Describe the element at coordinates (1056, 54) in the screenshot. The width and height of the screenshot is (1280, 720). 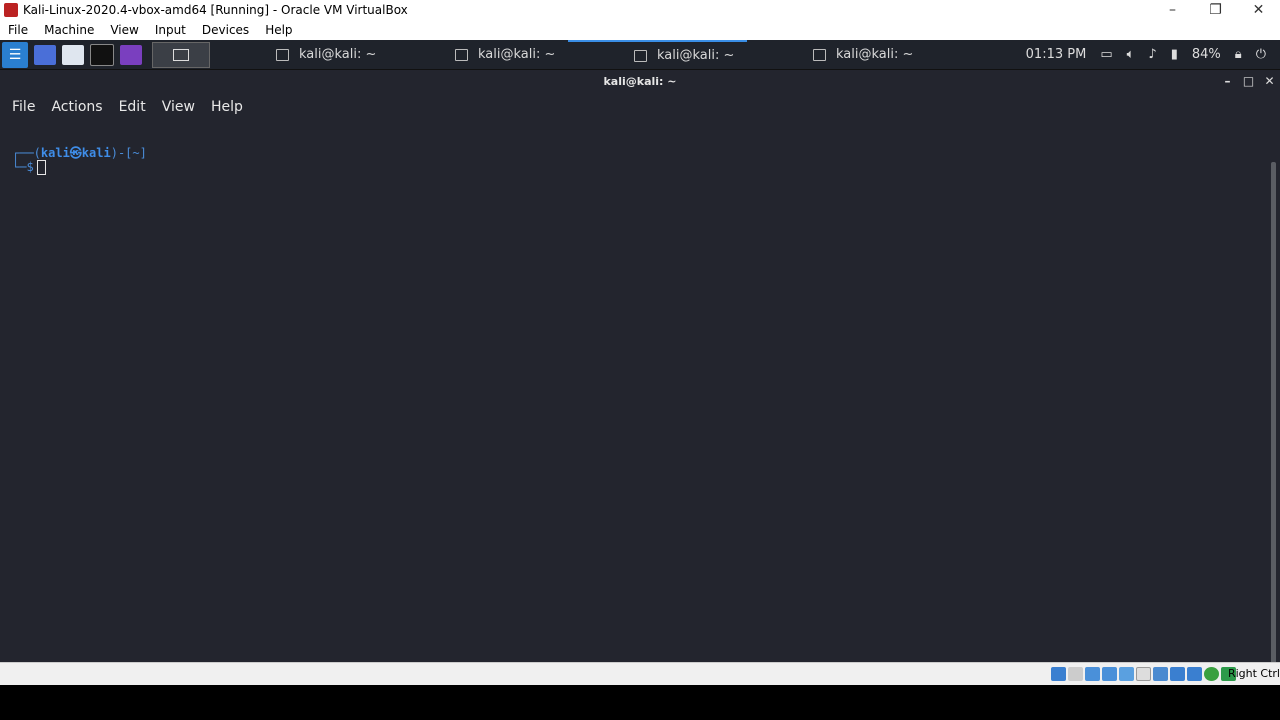
I see `clock: 01:13 PM` at that location.